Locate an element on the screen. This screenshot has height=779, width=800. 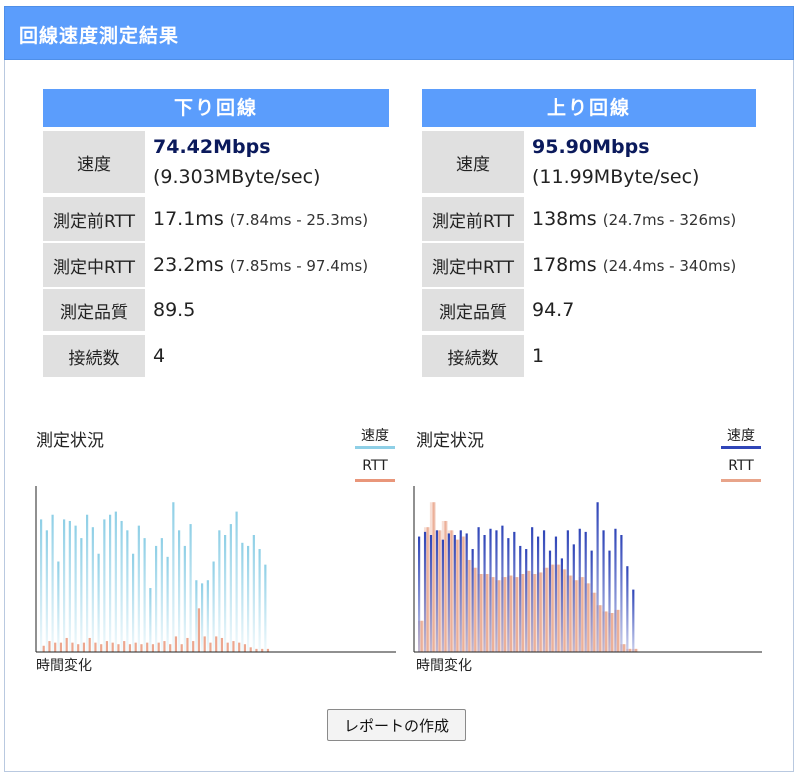
download-speed-label: 速度 is located at coordinates (94, 162).